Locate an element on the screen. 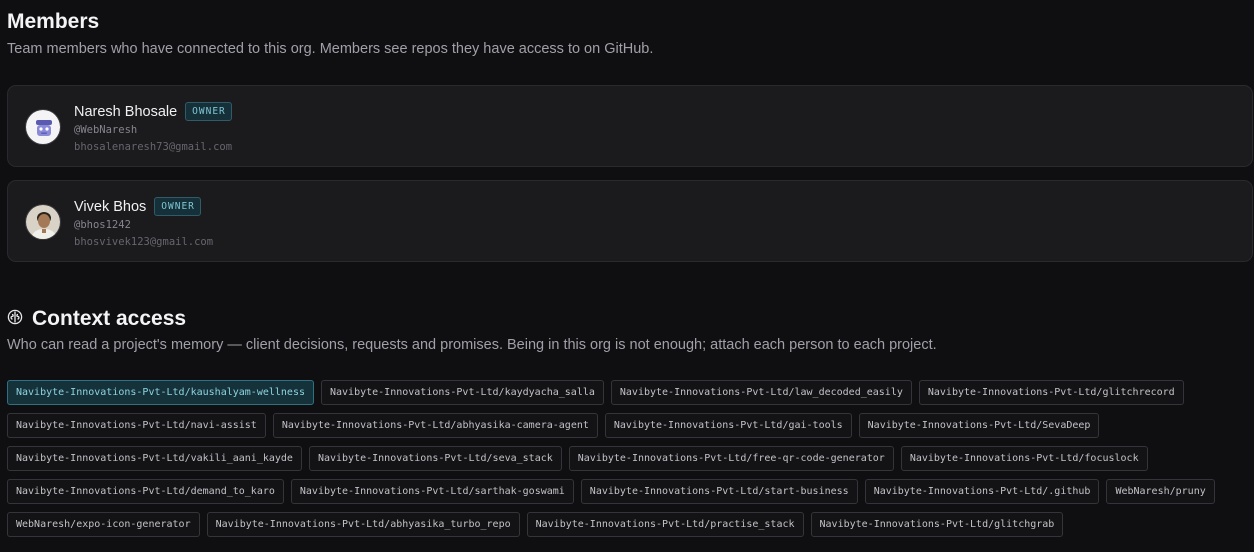  person-avatar-icon is located at coordinates (43, 222).